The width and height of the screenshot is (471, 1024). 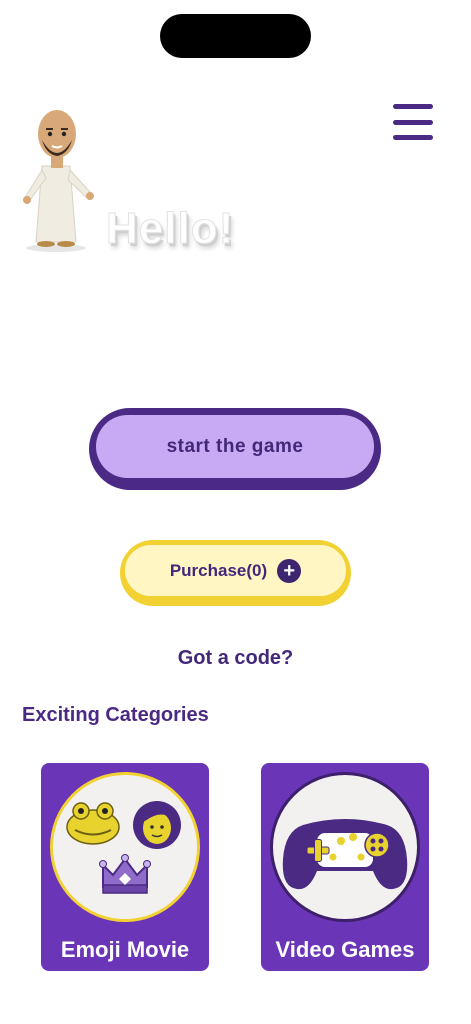 I want to click on purchase-label: Purchase(0), so click(x=218, y=570).